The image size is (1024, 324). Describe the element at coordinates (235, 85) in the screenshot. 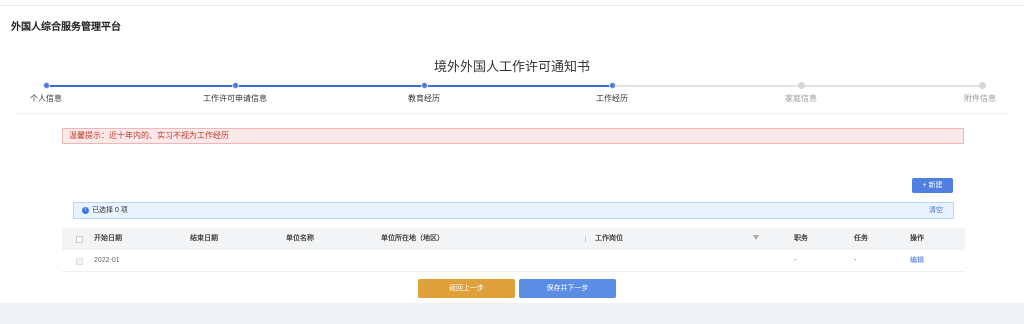

I see `step-dot-permit` at that location.